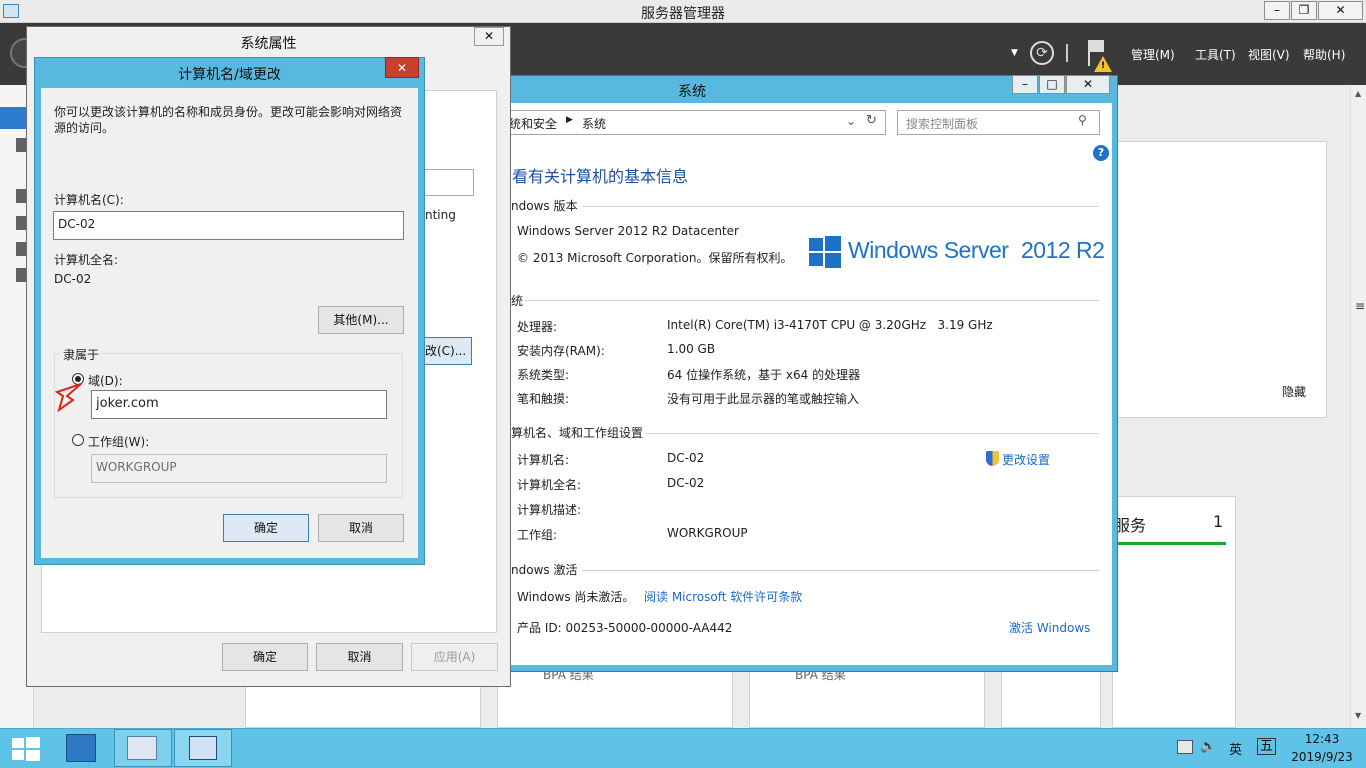  What do you see at coordinates (594, 123) in the screenshot?
I see `breadcrumb-item: 系统` at bounding box center [594, 123].